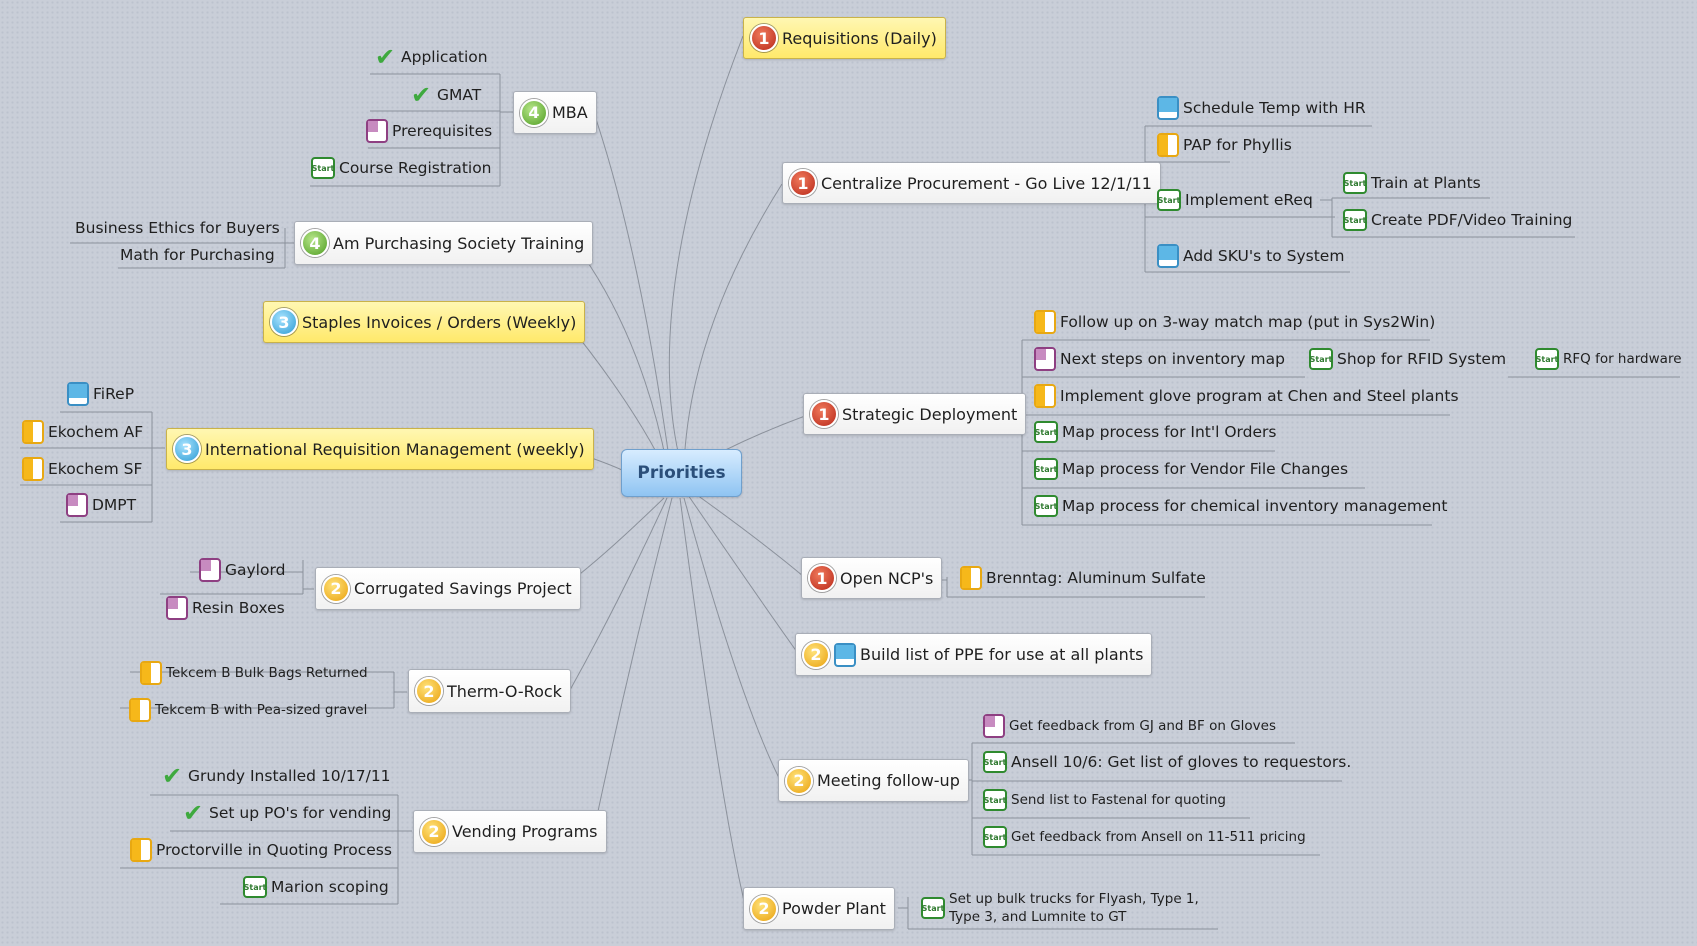  I want to click on subtopic-train-plants: Start Train at Plants, so click(1412, 183).